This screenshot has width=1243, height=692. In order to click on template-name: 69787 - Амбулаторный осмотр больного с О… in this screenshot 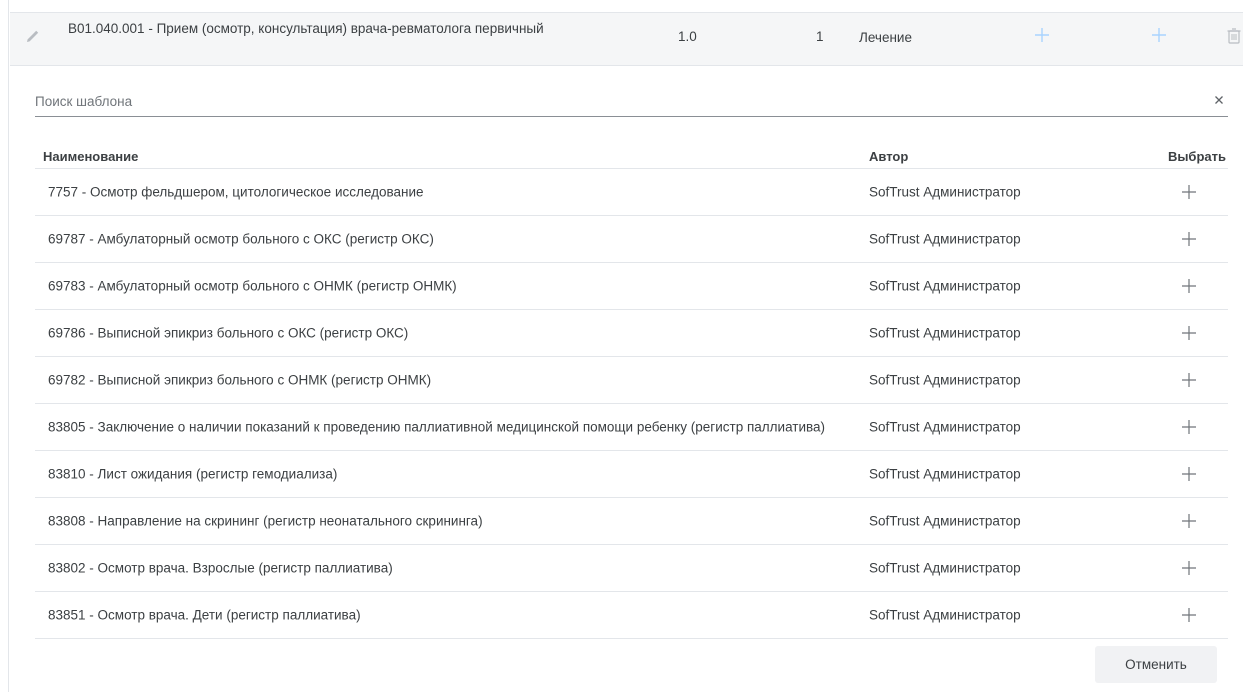, I will do `click(241, 239)`.